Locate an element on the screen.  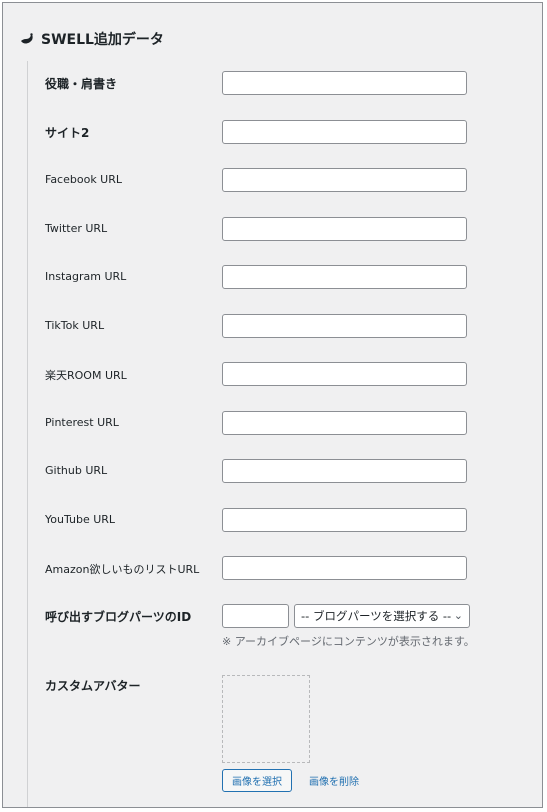
swell-bird-icon is located at coordinates (27, 39).